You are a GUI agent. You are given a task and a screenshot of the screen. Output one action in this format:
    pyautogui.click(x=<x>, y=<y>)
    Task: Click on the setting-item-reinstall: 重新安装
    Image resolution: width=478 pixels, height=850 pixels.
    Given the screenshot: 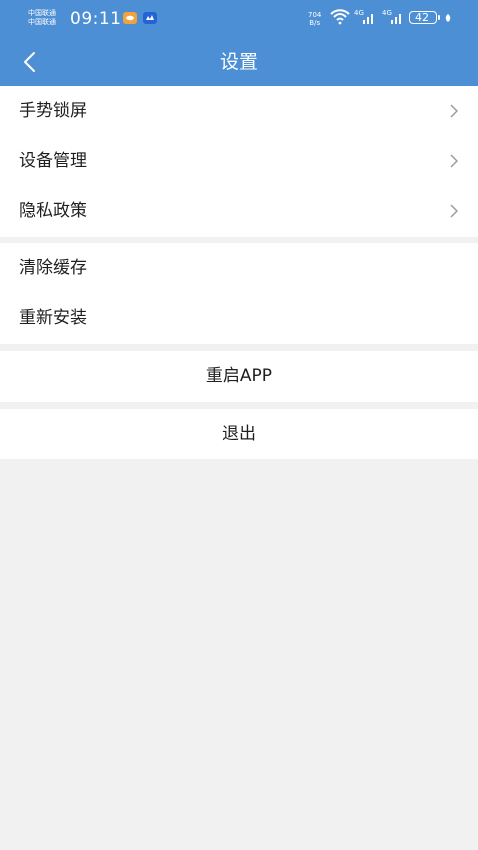 What is the action you would take?
    pyautogui.click(x=239, y=318)
    